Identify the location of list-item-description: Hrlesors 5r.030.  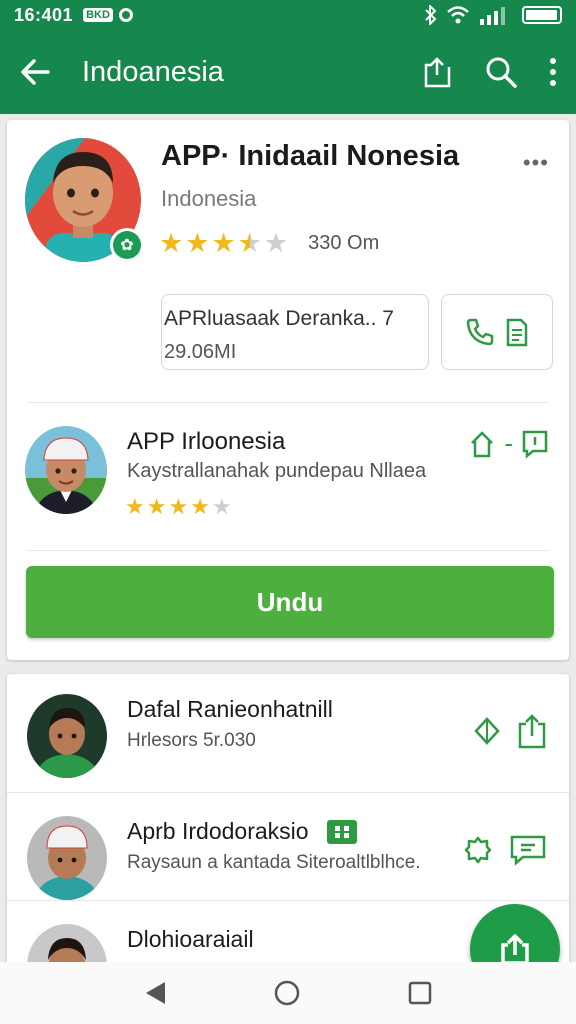
(191, 740).